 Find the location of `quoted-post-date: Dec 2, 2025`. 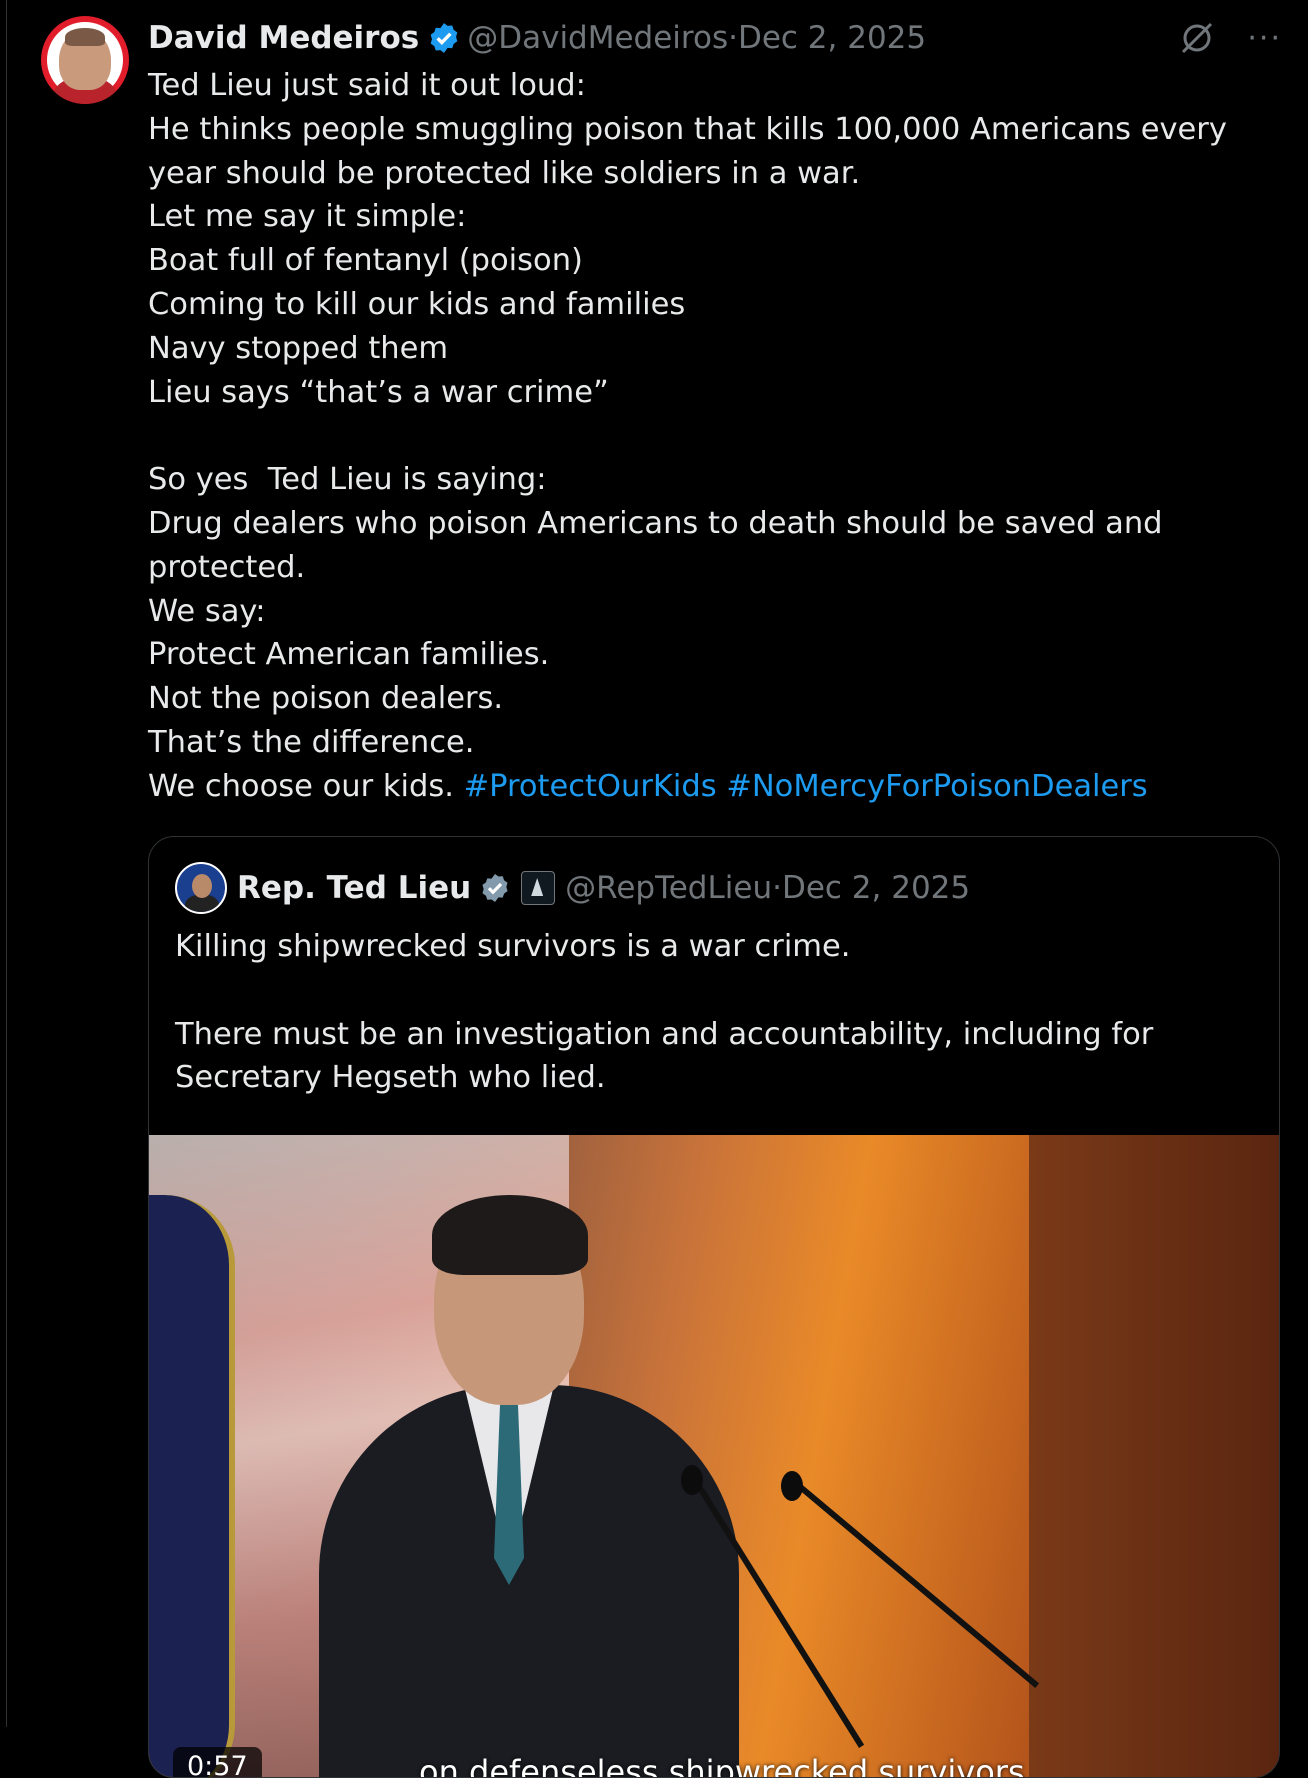

quoted-post-date: Dec 2, 2025 is located at coordinates (876, 888).